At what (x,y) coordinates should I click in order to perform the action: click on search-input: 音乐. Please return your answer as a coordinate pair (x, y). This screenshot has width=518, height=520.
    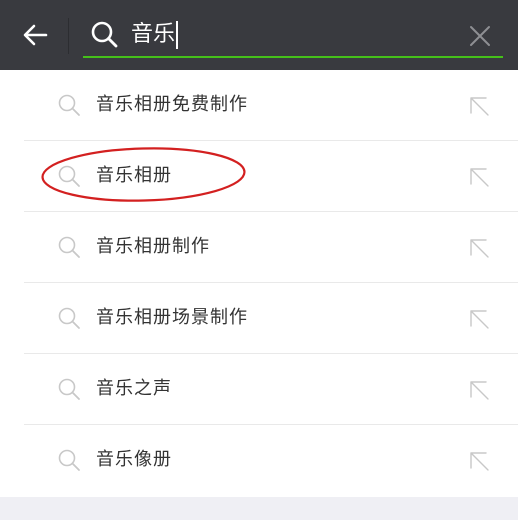
    Looking at the image, I should click on (153, 35).